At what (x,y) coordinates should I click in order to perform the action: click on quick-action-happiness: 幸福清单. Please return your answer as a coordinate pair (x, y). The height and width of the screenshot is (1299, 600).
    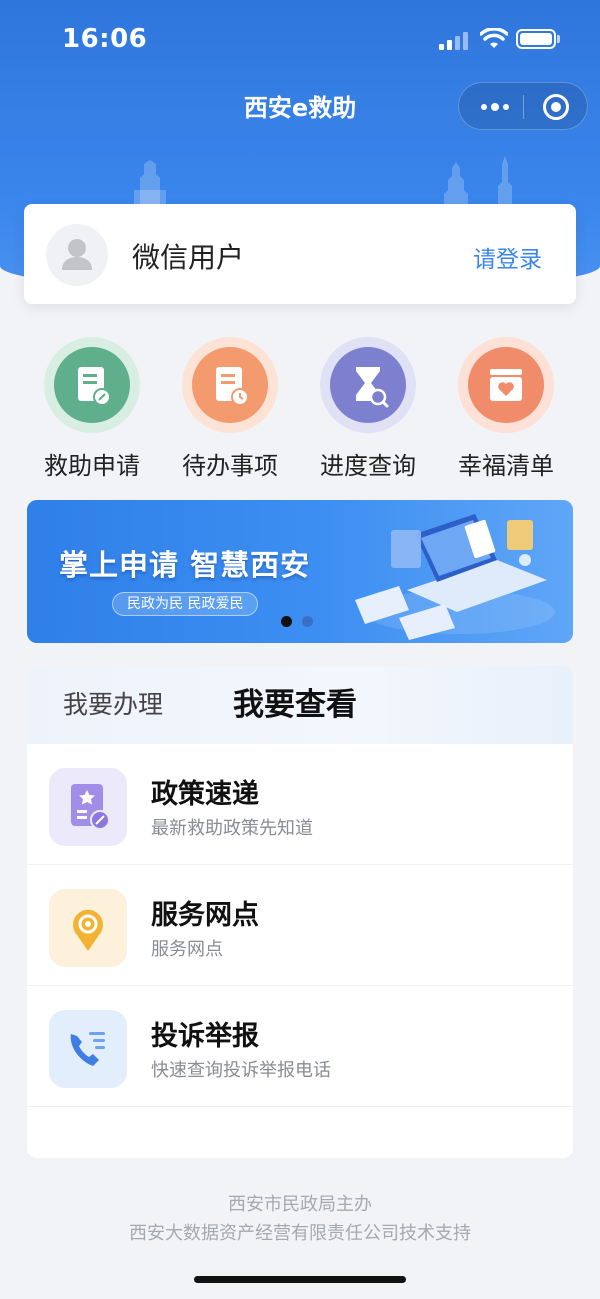
    Looking at the image, I should click on (507, 409).